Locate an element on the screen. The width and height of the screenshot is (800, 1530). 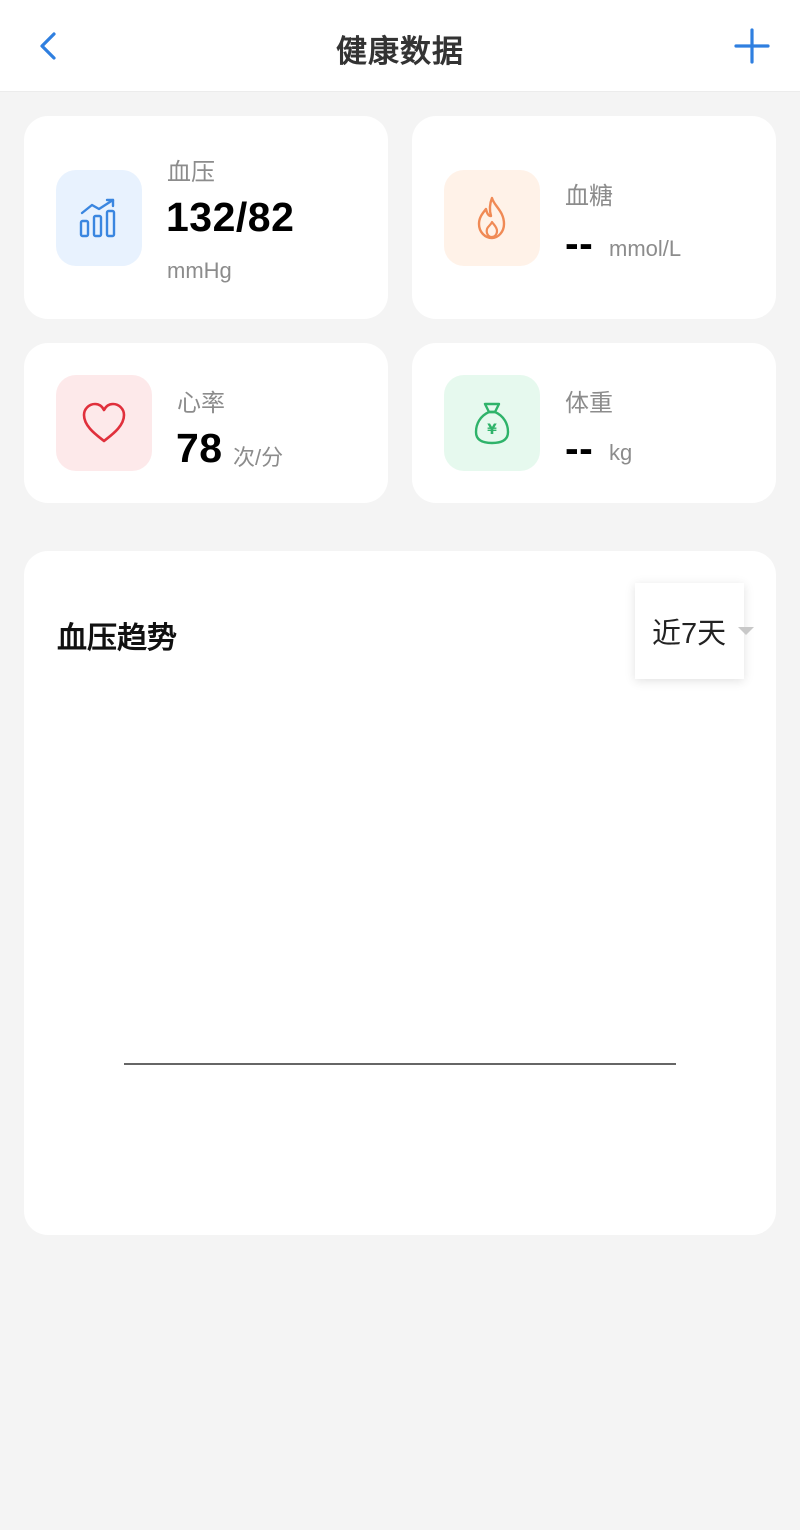
metric-unit: mmHg is located at coordinates (199, 270).